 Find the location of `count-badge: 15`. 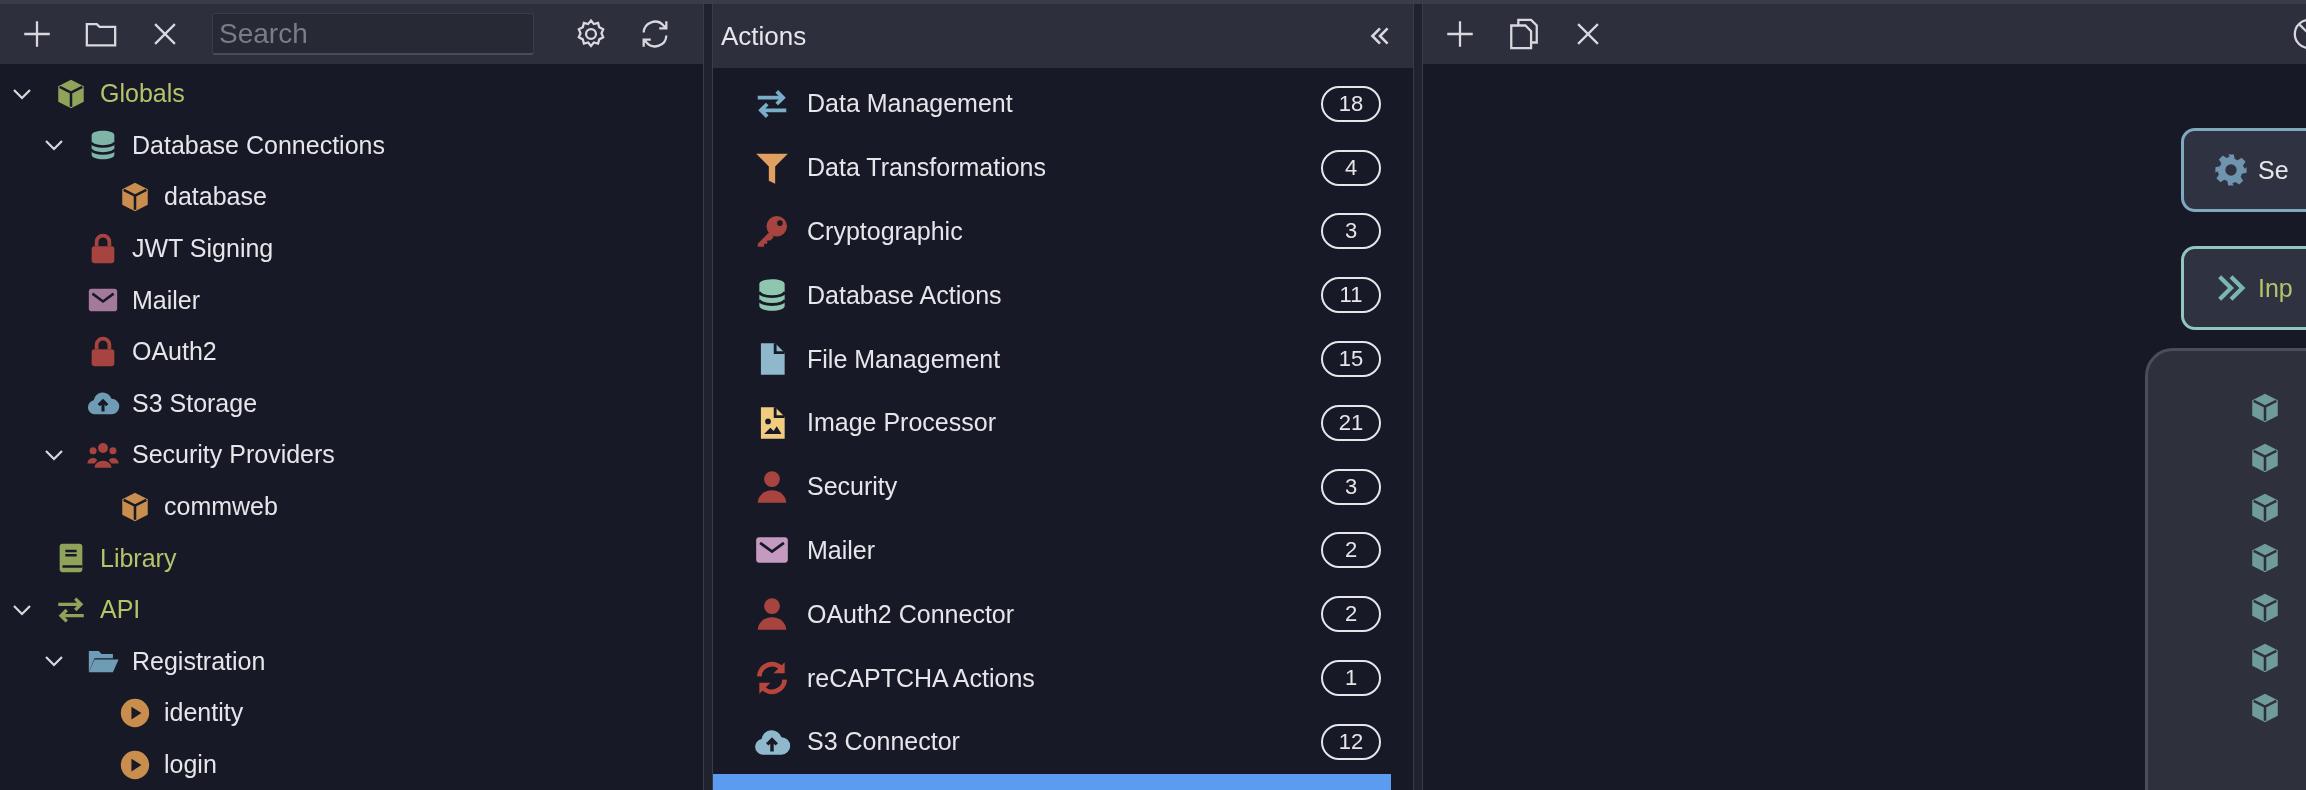

count-badge: 15 is located at coordinates (1351, 359).